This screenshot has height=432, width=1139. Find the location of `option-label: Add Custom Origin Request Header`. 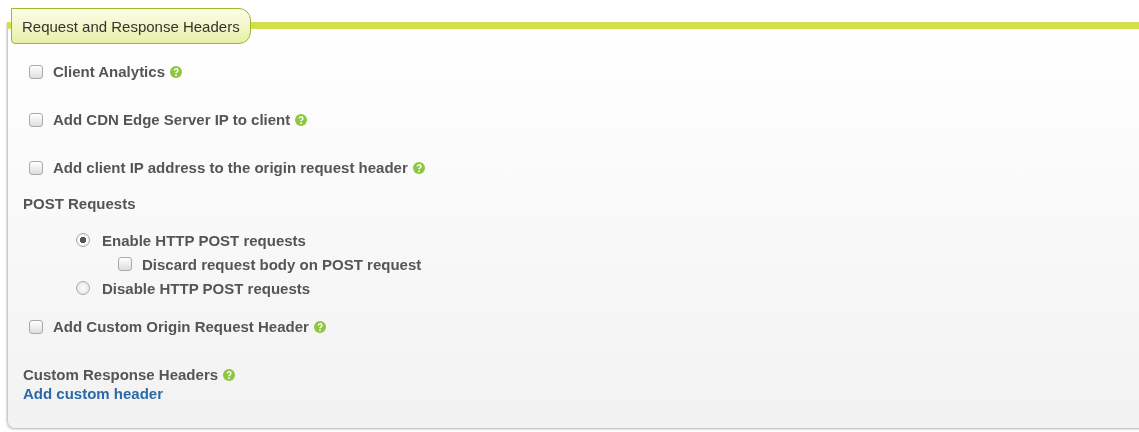

option-label: Add Custom Origin Request Header is located at coordinates (181, 326).